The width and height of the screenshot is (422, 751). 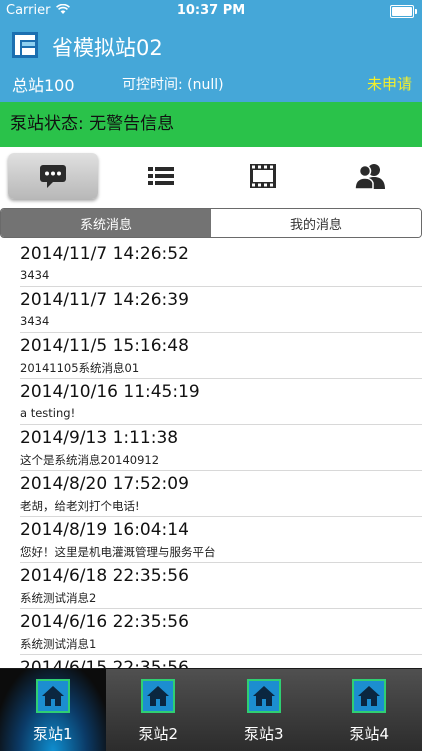 What do you see at coordinates (211, 62) in the screenshot?
I see `station-header: 省模拟站02 总站100 可控时间: (null) 未申请` at bounding box center [211, 62].